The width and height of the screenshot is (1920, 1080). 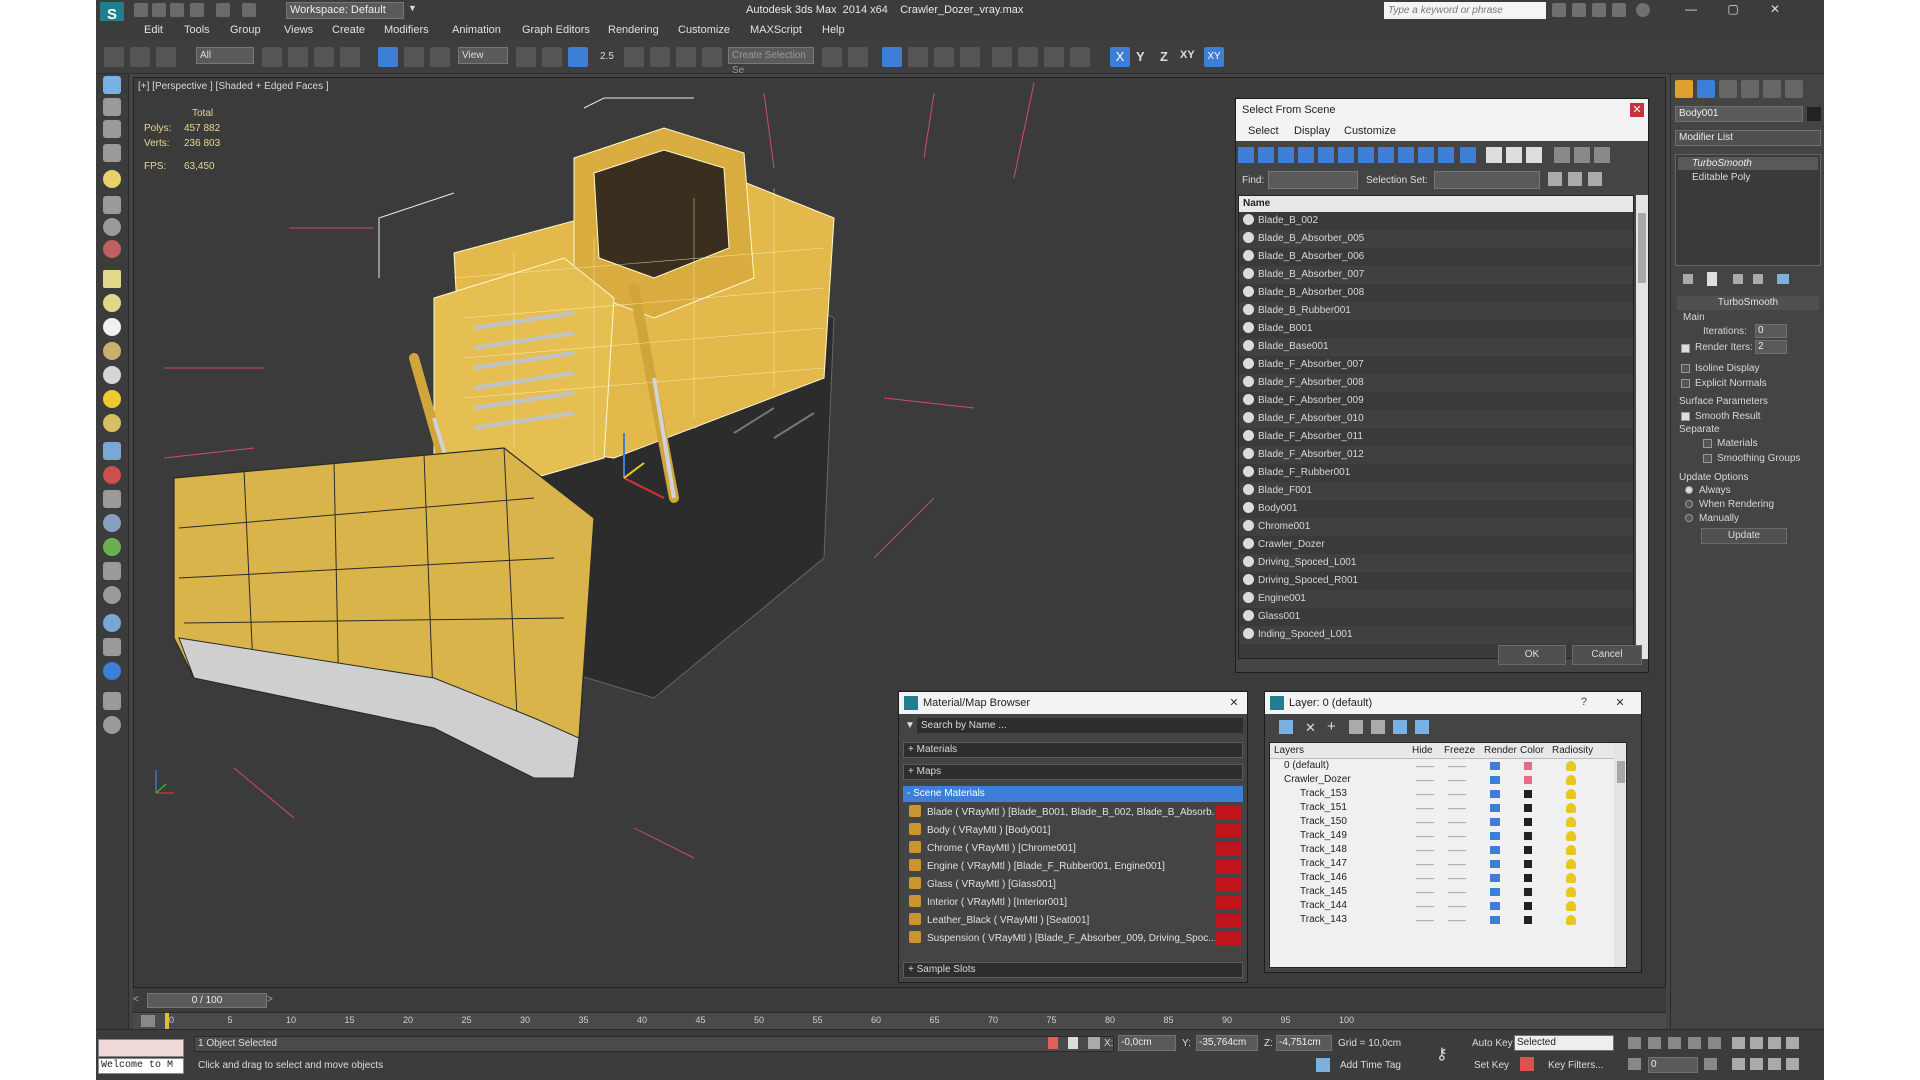 I want to click on absolute-mode-icon, so click(x=1094, y=1043).